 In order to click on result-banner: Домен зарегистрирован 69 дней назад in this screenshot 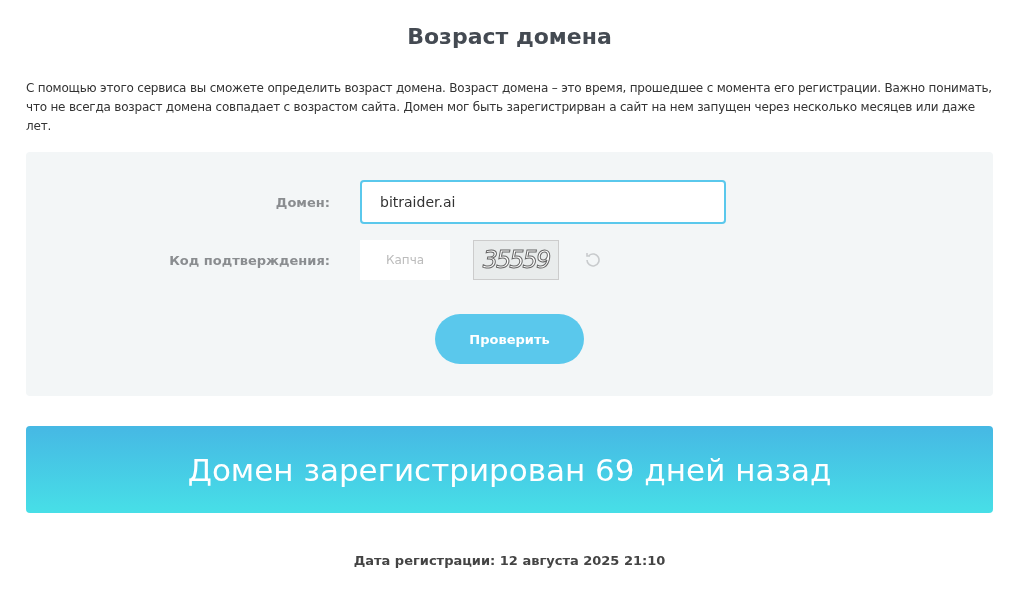, I will do `click(509, 469)`.